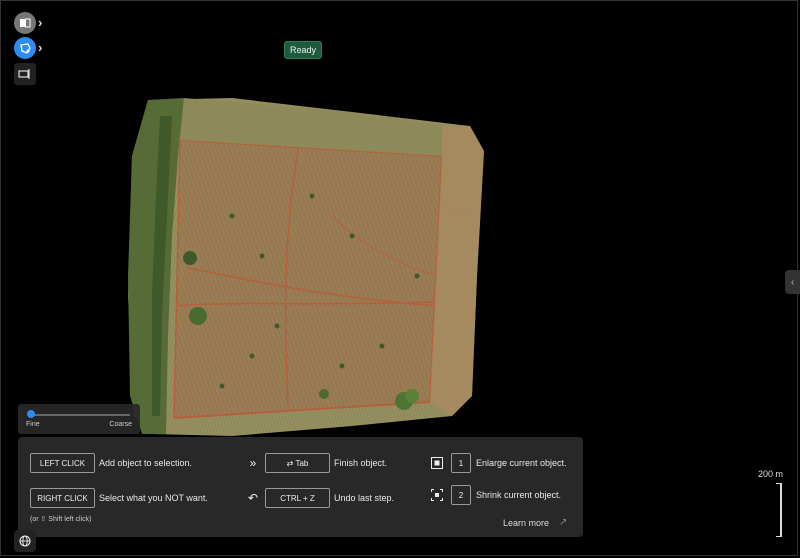 The width and height of the screenshot is (800, 558). What do you see at coordinates (519, 495) in the screenshot?
I see `shrink-desc: Shrink current object.` at bounding box center [519, 495].